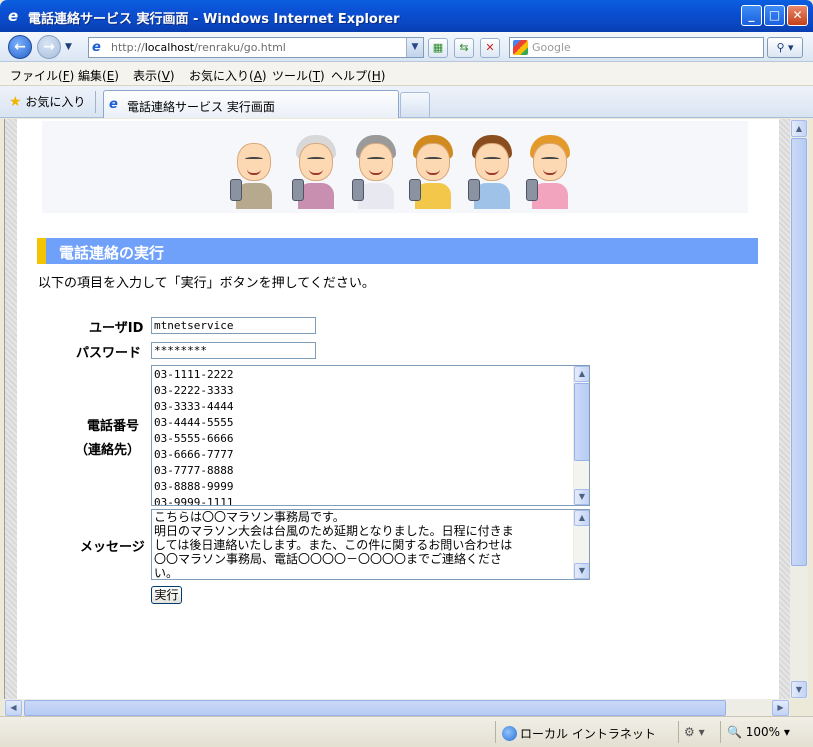 The height and width of the screenshot is (747, 813). Describe the element at coordinates (797, 15) in the screenshot. I see `close-button: ✕` at that location.